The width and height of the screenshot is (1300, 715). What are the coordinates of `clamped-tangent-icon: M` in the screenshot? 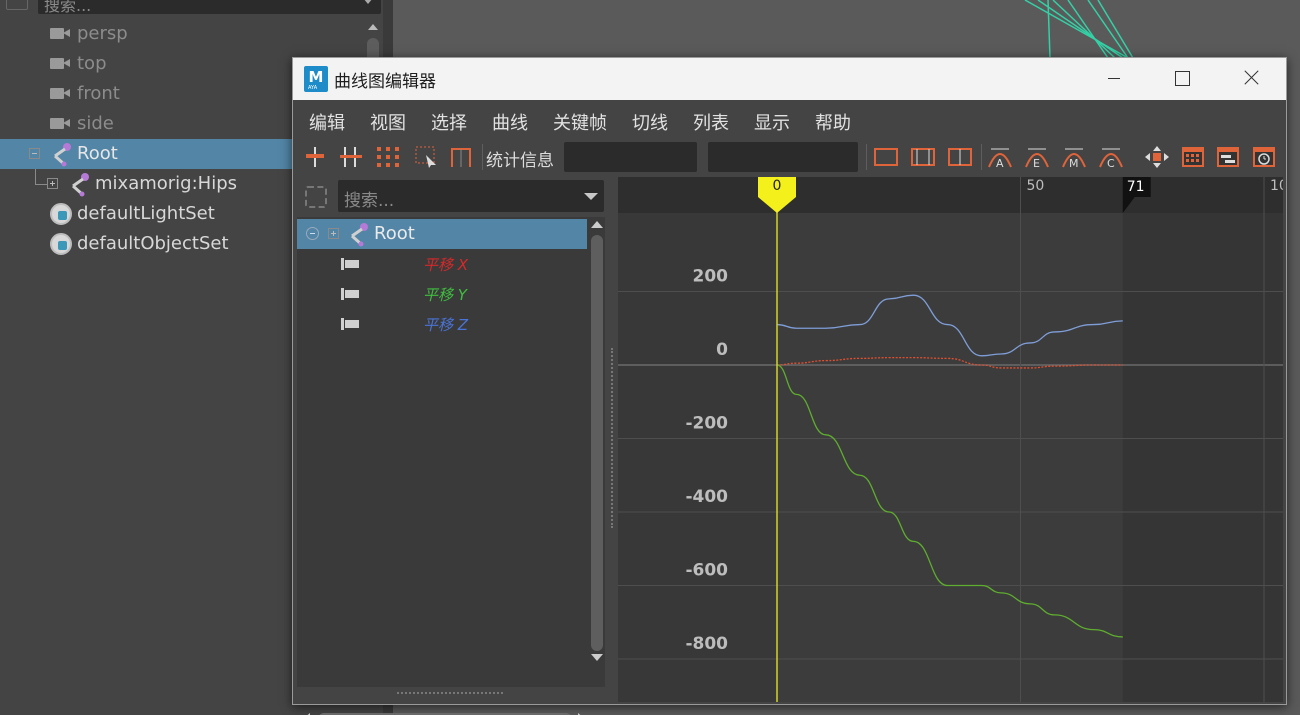 It's located at (1074, 157).